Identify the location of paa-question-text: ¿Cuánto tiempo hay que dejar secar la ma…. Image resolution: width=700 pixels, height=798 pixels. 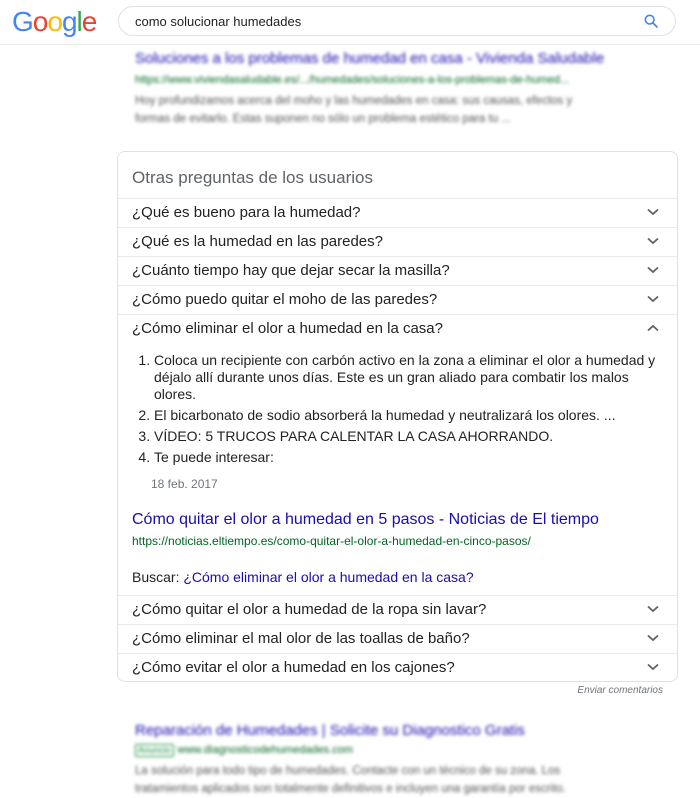
(291, 270).